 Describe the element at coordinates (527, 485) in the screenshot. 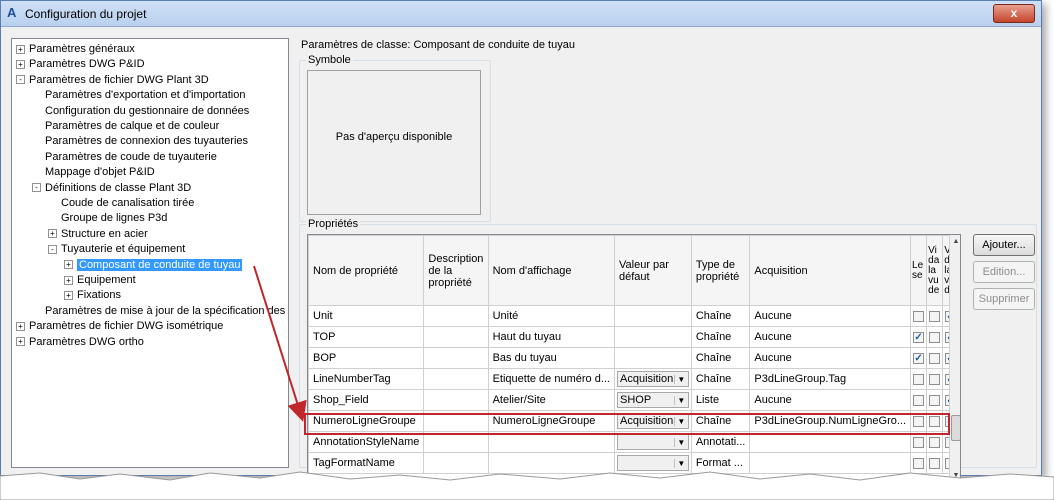

I see `torn-edge` at that location.